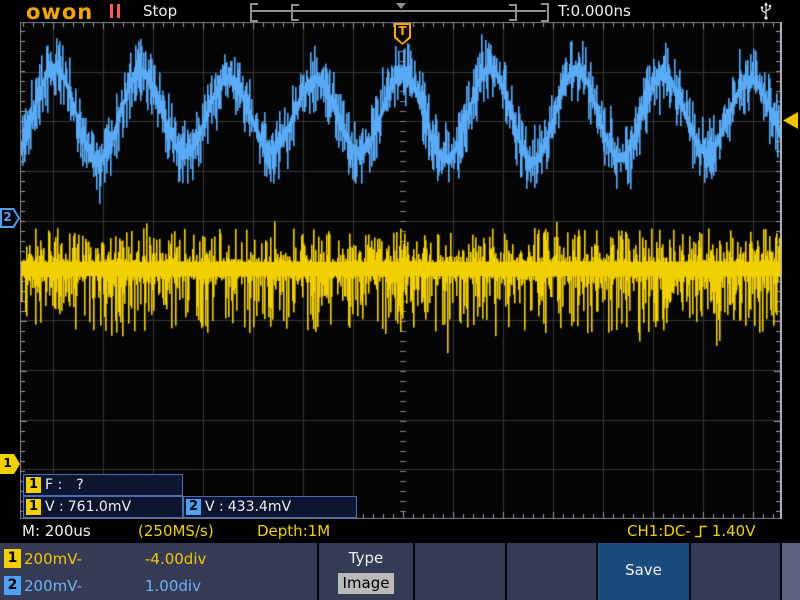  Describe the element at coordinates (99, 507) in the screenshot. I see `ch1-voltage-value: 761.0mV` at that location.